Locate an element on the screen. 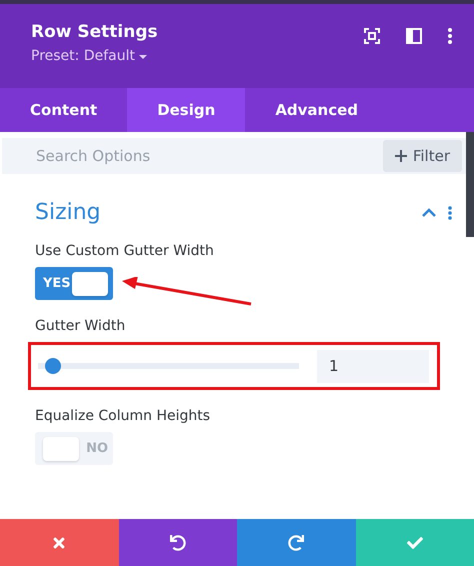 The height and width of the screenshot is (566, 474). tab: Design is located at coordinates (186, 110).